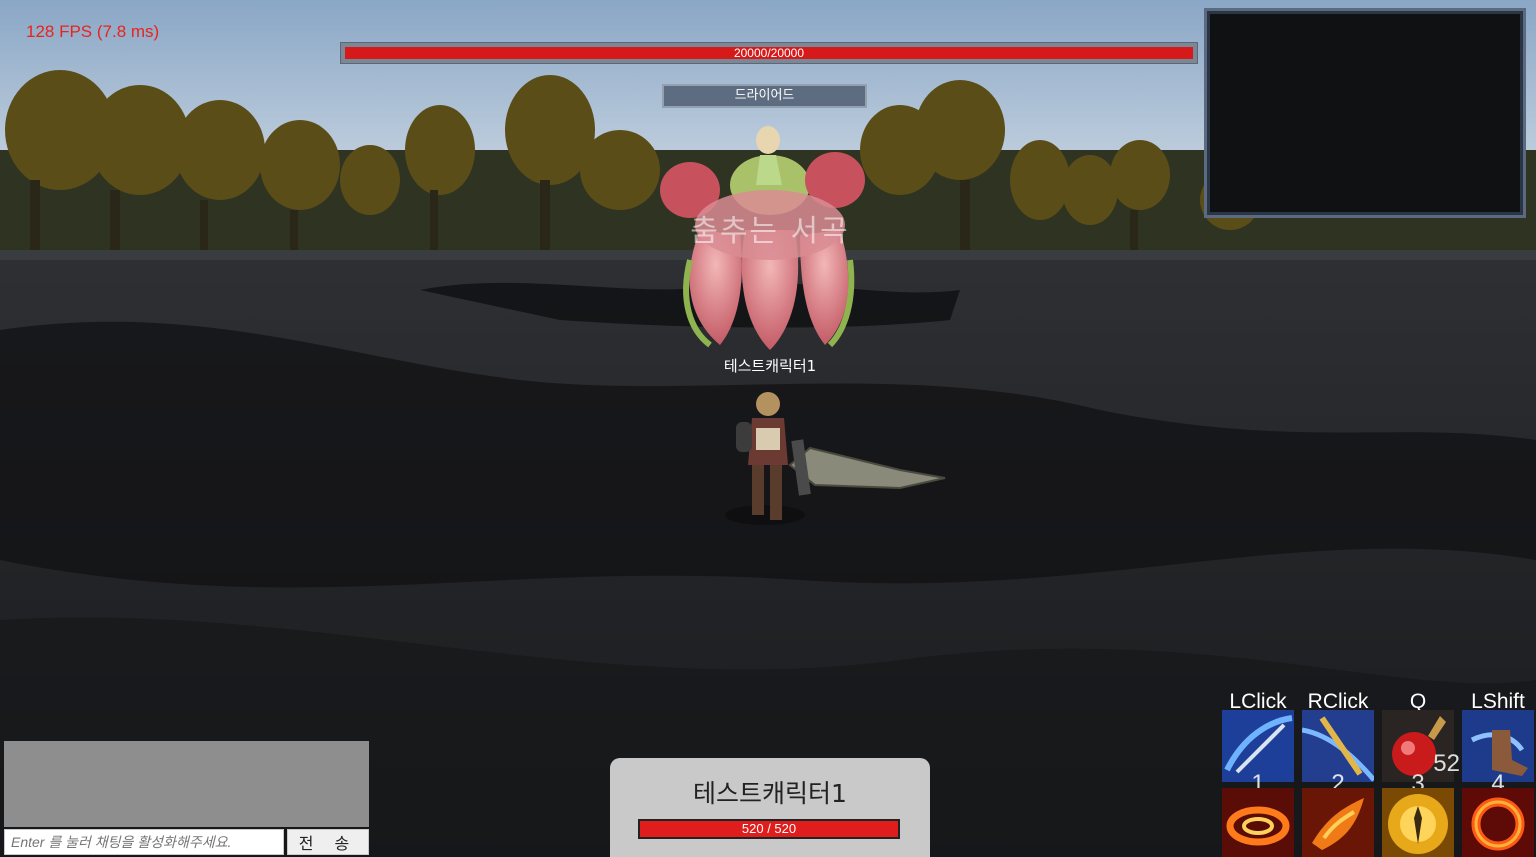 The image size is (1536, 857). Describe the element at coordinates (1365, 113) in the screenshot. I see `minimap` at that location.